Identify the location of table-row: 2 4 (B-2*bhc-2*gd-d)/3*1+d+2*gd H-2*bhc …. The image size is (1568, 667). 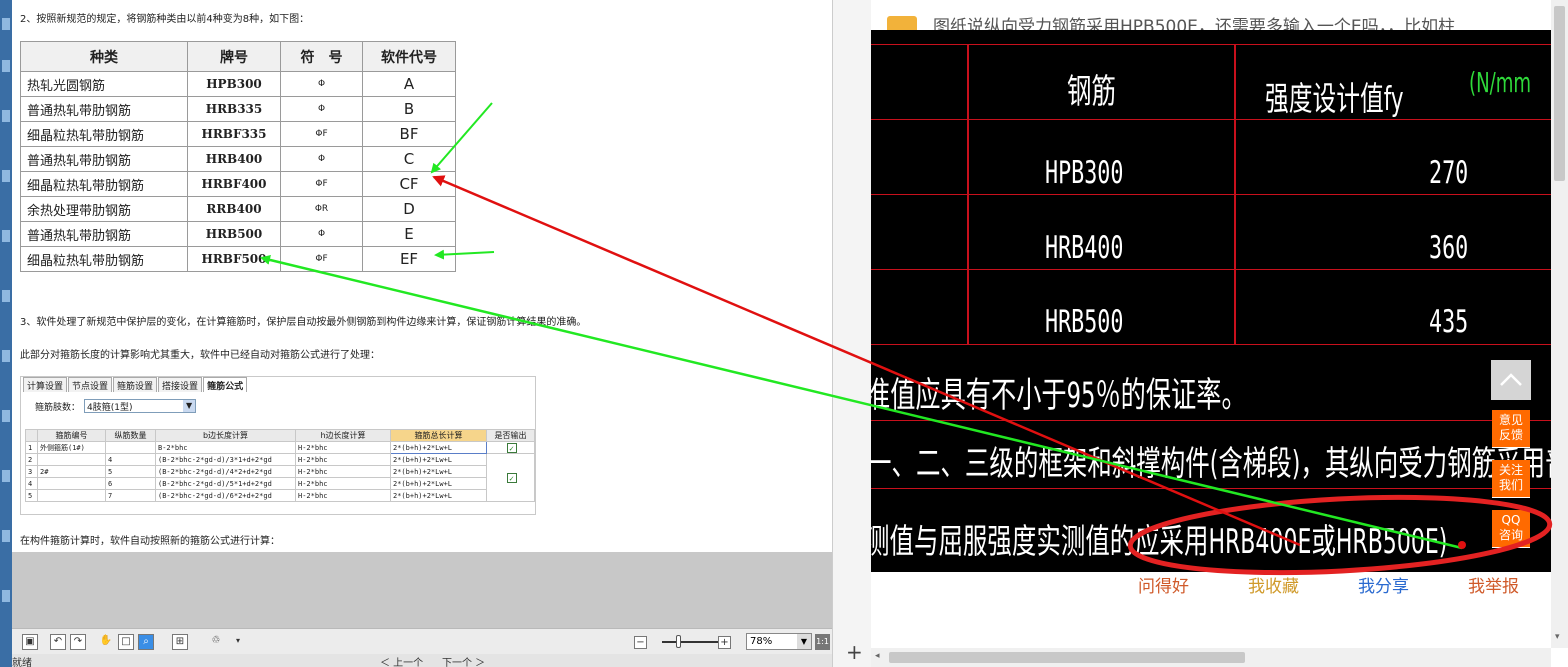
(280, 477).